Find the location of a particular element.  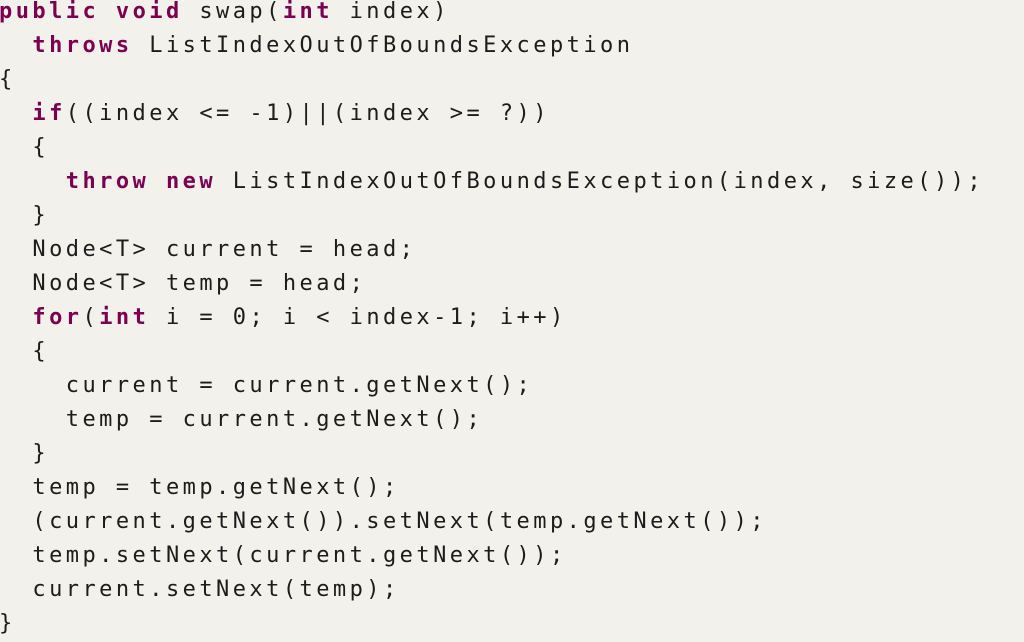

code-text: current.setNext(temp); is located at coordinates (200, 589).